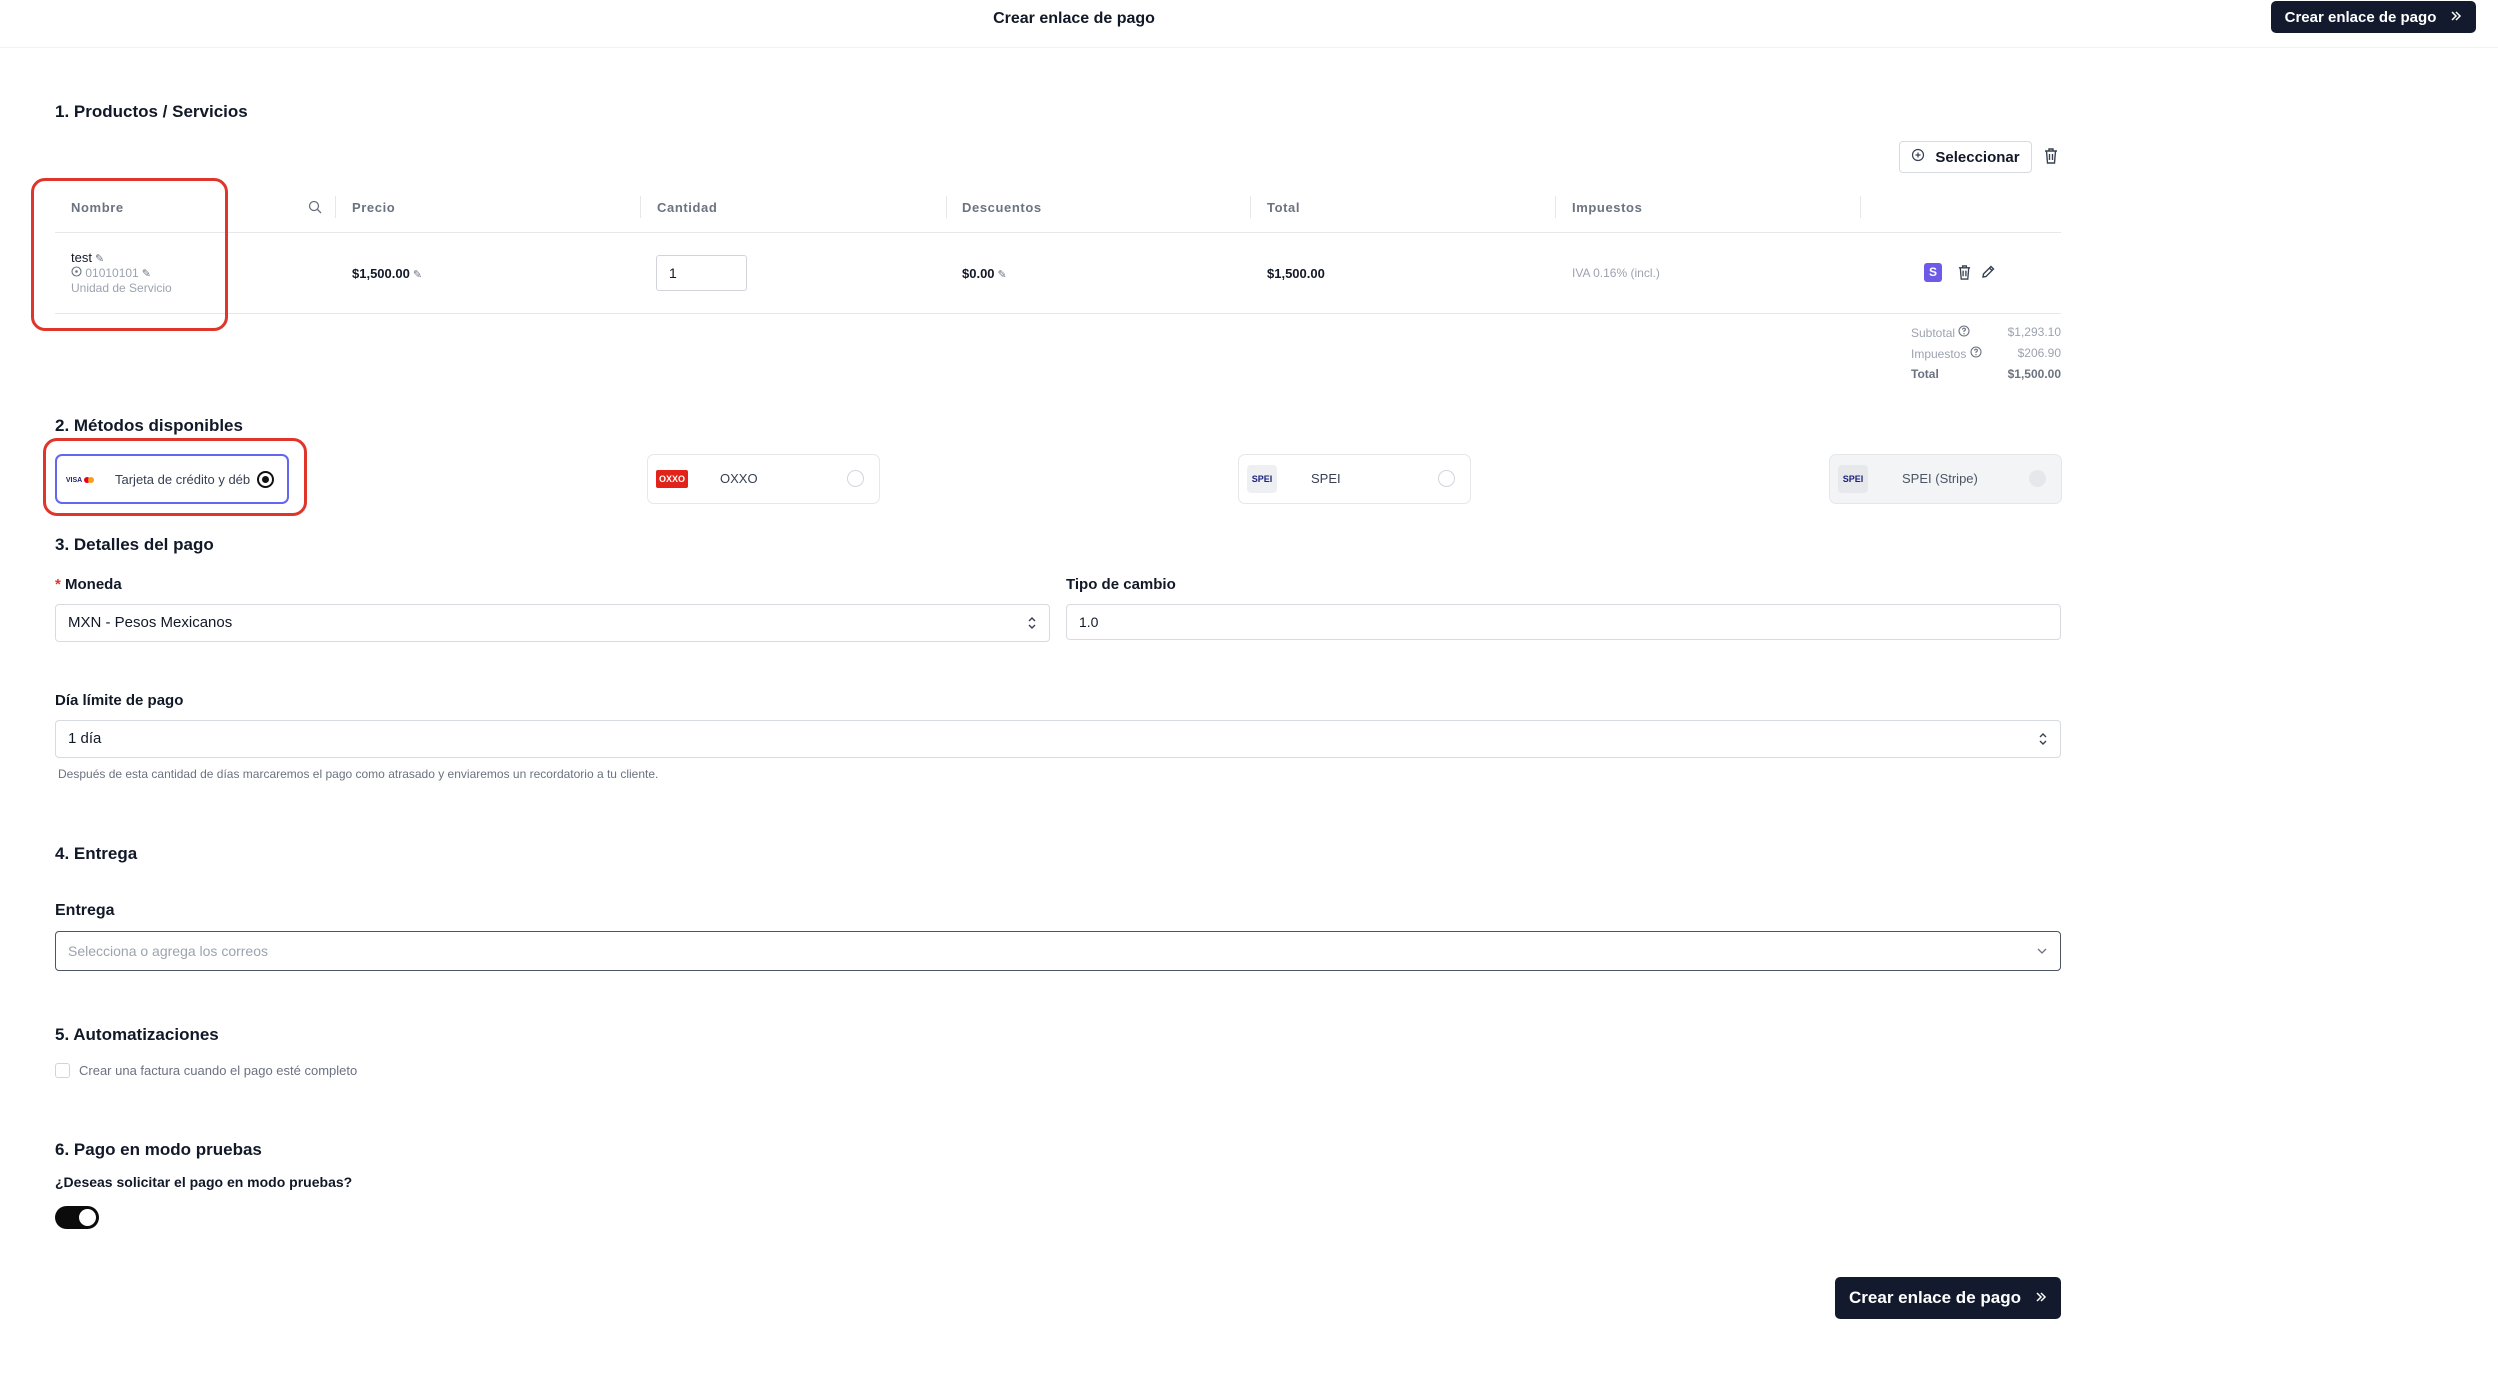  I want to click on method-spei-stripe-label: SPEI (Stripe), so click(1940, 478).